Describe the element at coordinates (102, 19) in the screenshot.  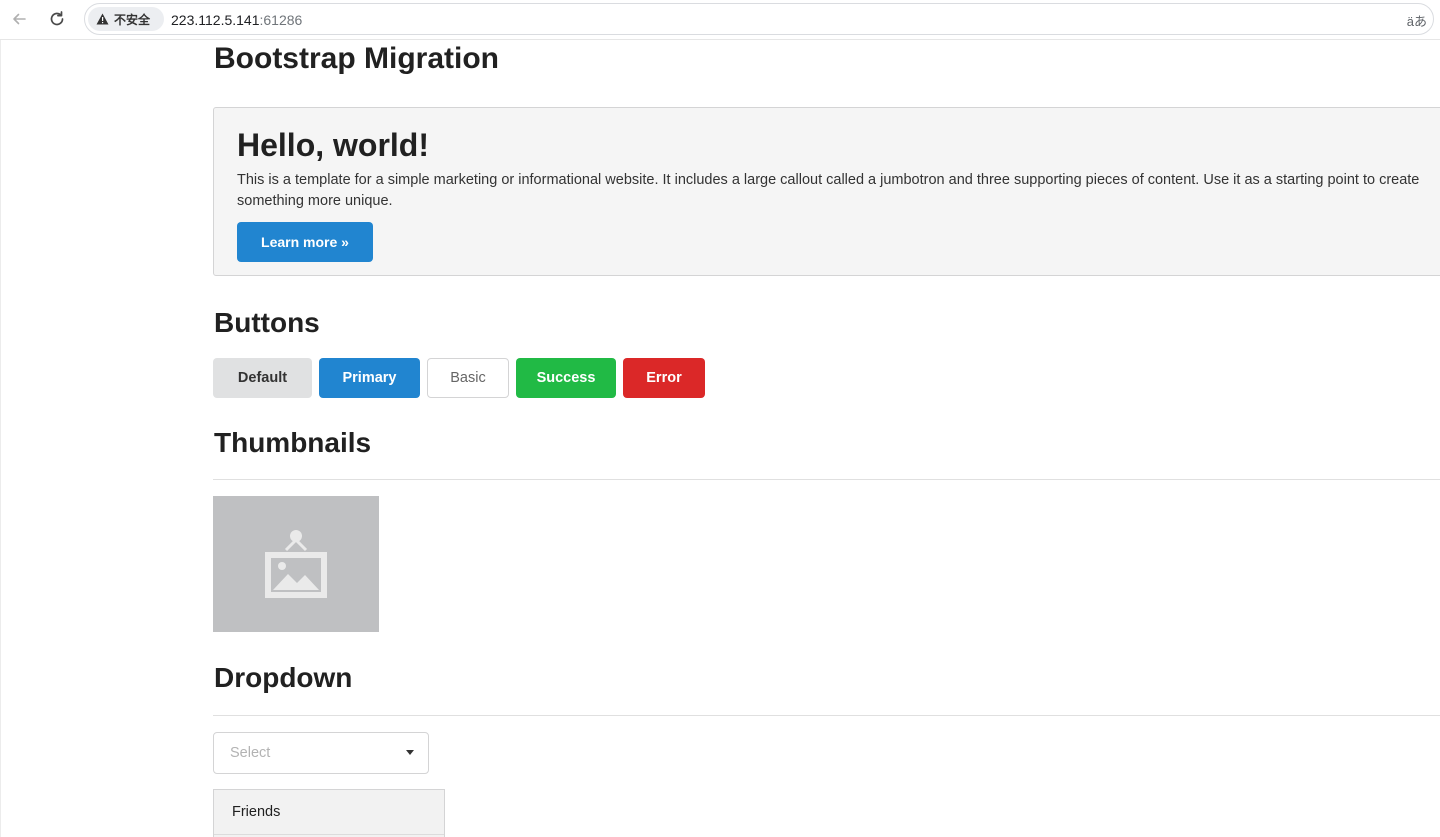
I see `warning-icon` at that location.